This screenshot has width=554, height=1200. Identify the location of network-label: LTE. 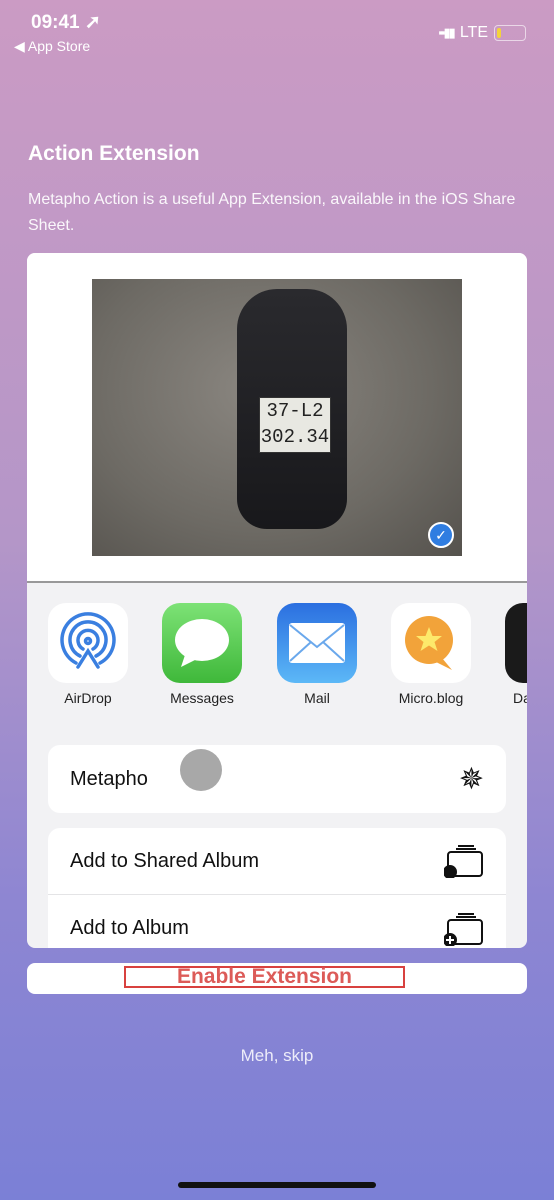
(473, 32).